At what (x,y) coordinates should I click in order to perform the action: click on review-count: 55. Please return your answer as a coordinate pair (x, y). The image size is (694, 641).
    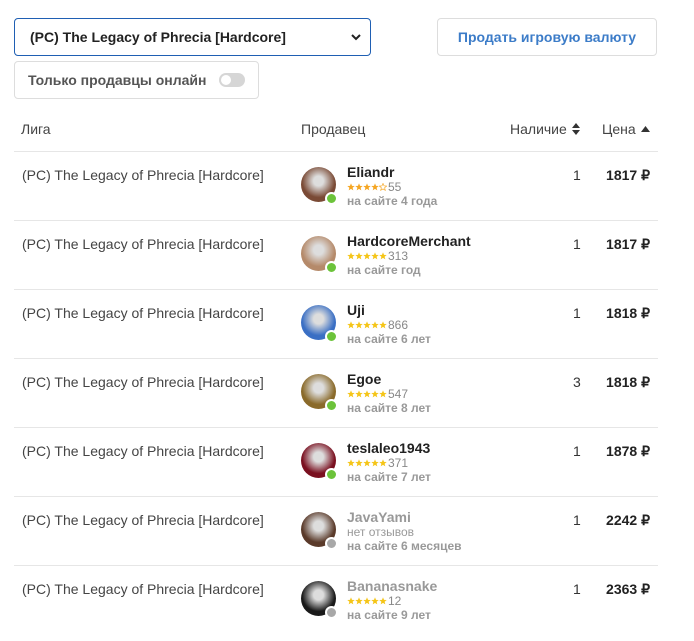
    Looking at the image, I should click on (395, 187).